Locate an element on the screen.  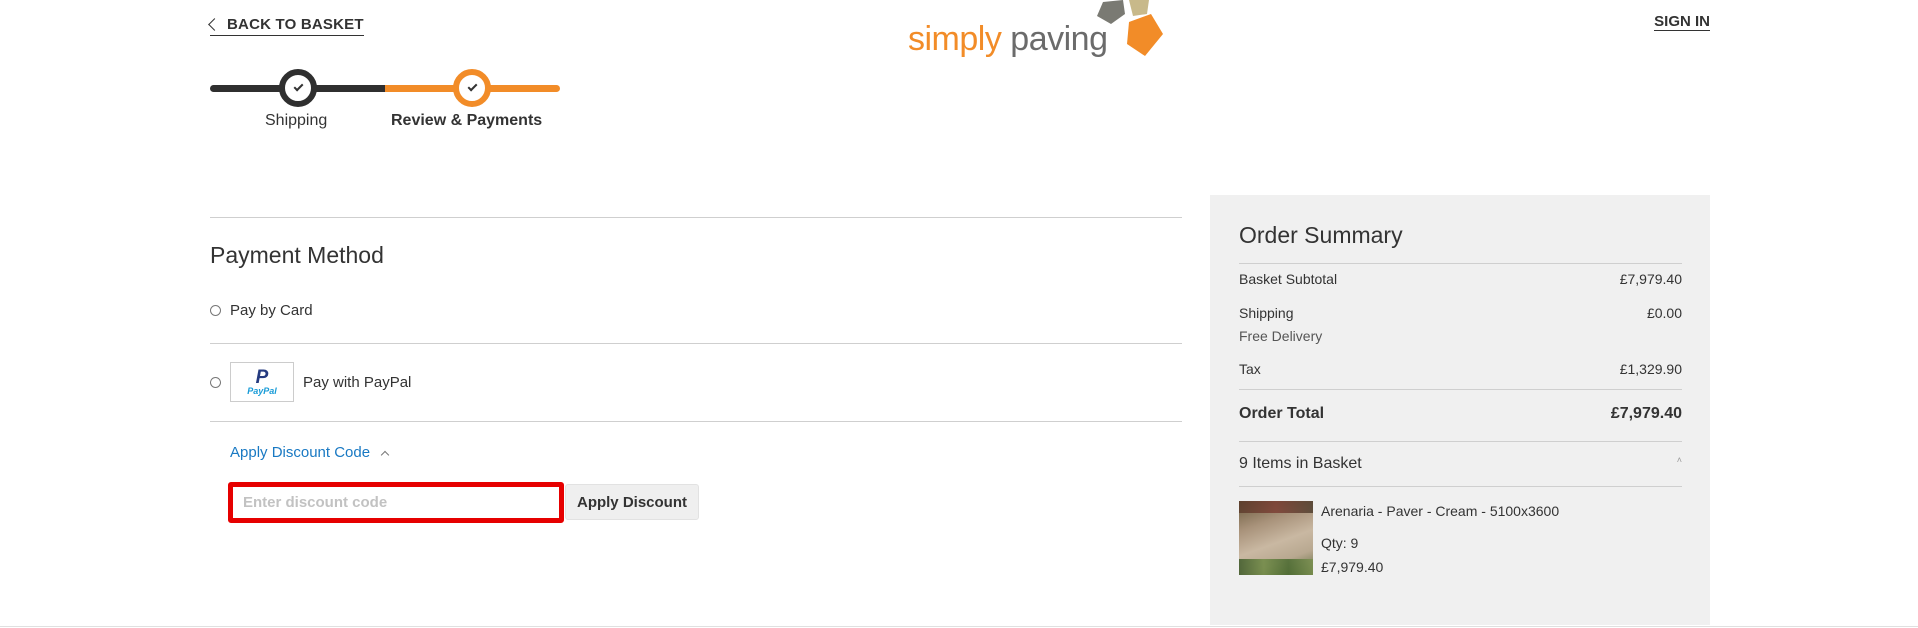
tax-row: Tax £1,329.90 is located at coordinates (1460, 369).